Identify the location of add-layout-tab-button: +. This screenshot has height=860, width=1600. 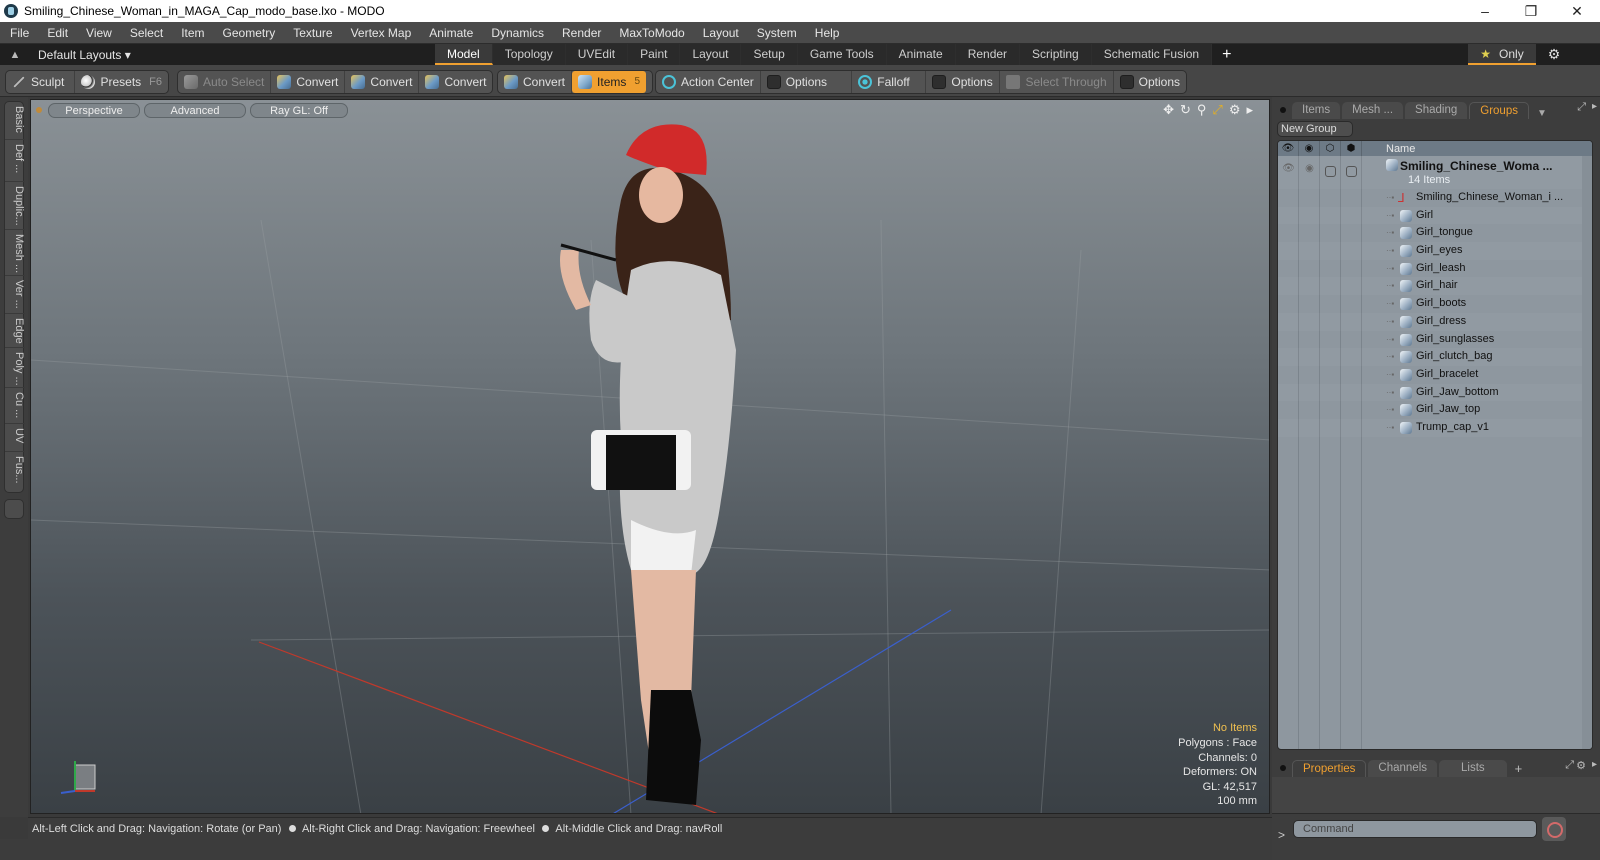
(1226, 54).